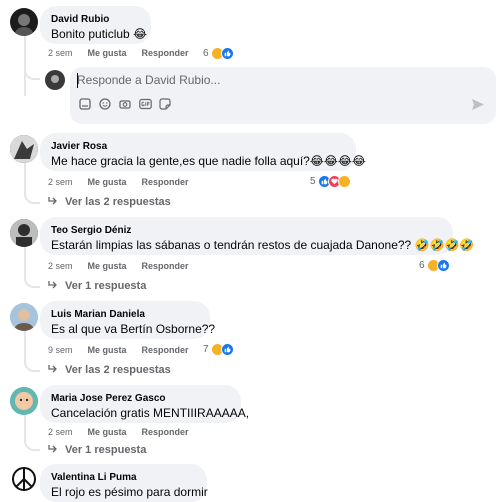 The width and height of the screenshot is (500, 502). What do you see at coordinates (125, 314) in the screenshot?
I see `comment-author: Luis Marian Daniela` at bounding box center [125, 314].